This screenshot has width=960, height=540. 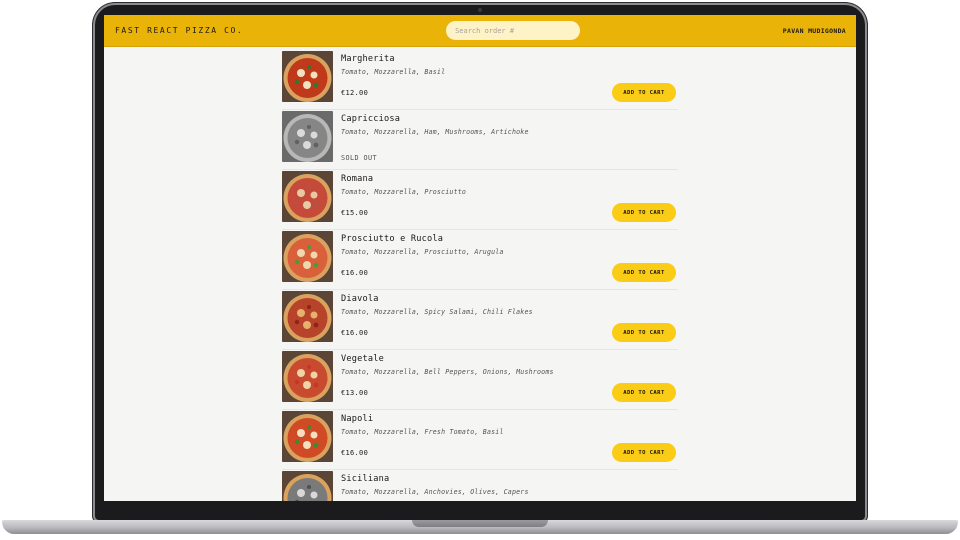 What do you see at coordinates (509, 158) in the screenshot?
I see `menu-item-footer: Sold out` at bounding box center [509, 158].